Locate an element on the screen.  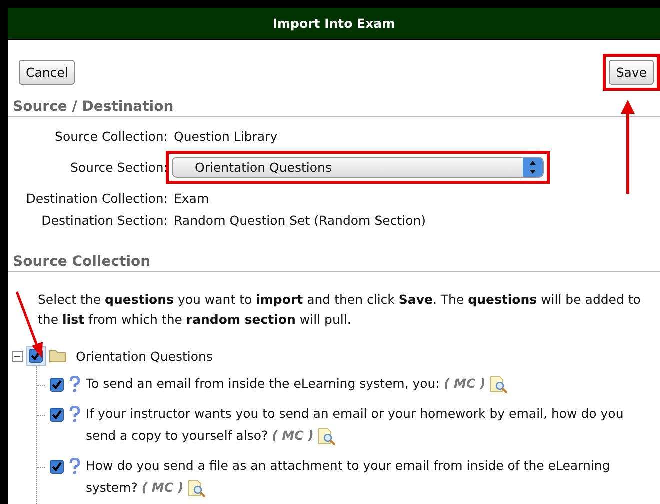
collapse-icon is located at coordinates (17, 356).